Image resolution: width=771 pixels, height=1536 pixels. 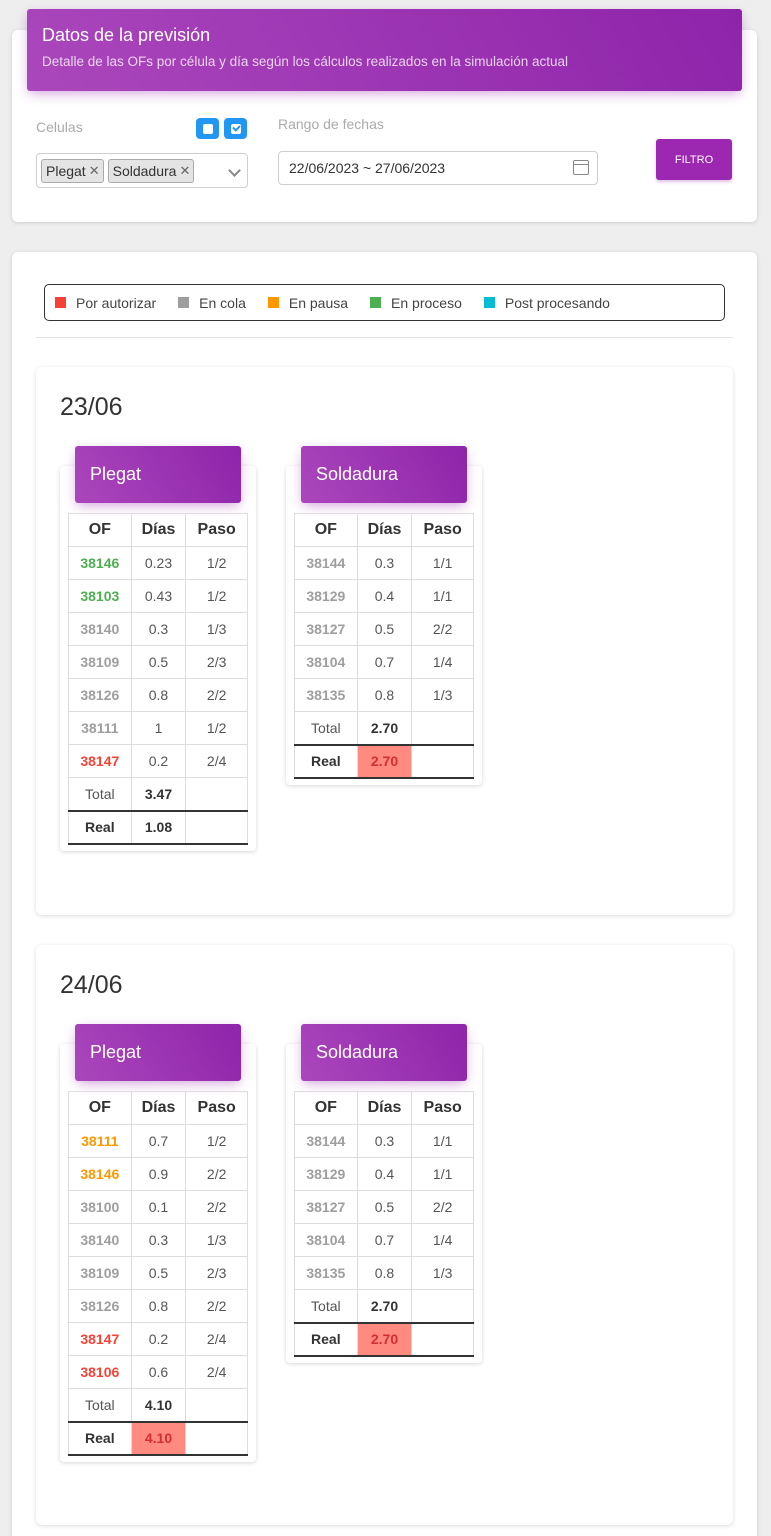 What do you see at coordinates (158, 596) in the screenshot?
I see `table-row: 38103 0.43 1/2` at bounding box center [158, 596].